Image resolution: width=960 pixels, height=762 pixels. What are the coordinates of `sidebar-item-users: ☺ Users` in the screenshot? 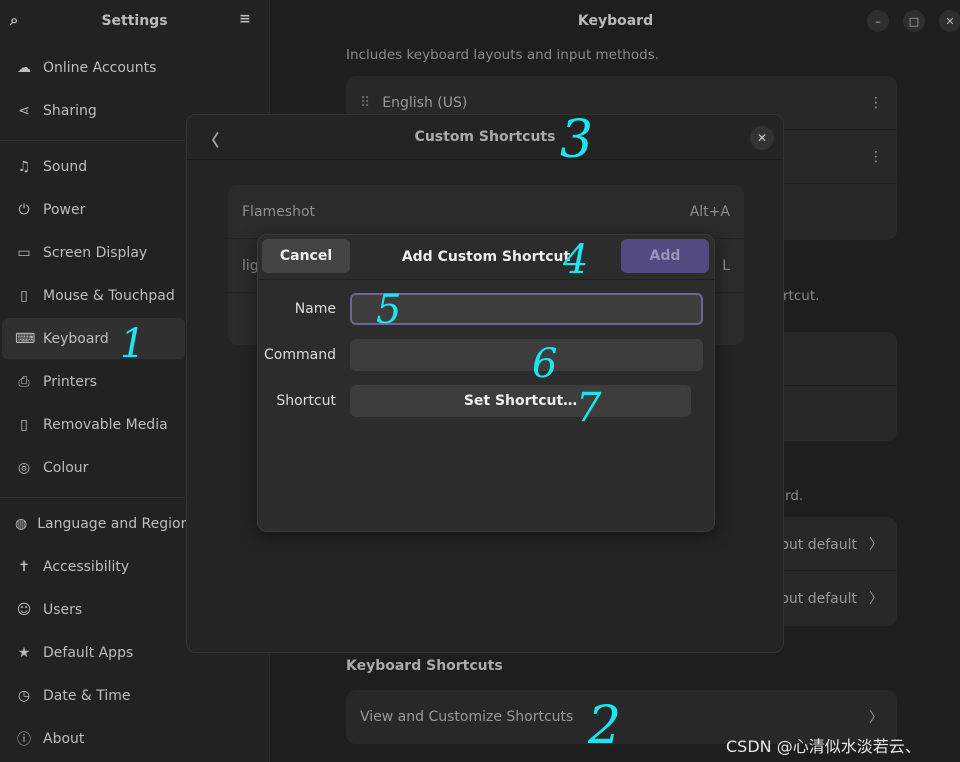 It's located at (93, 609).